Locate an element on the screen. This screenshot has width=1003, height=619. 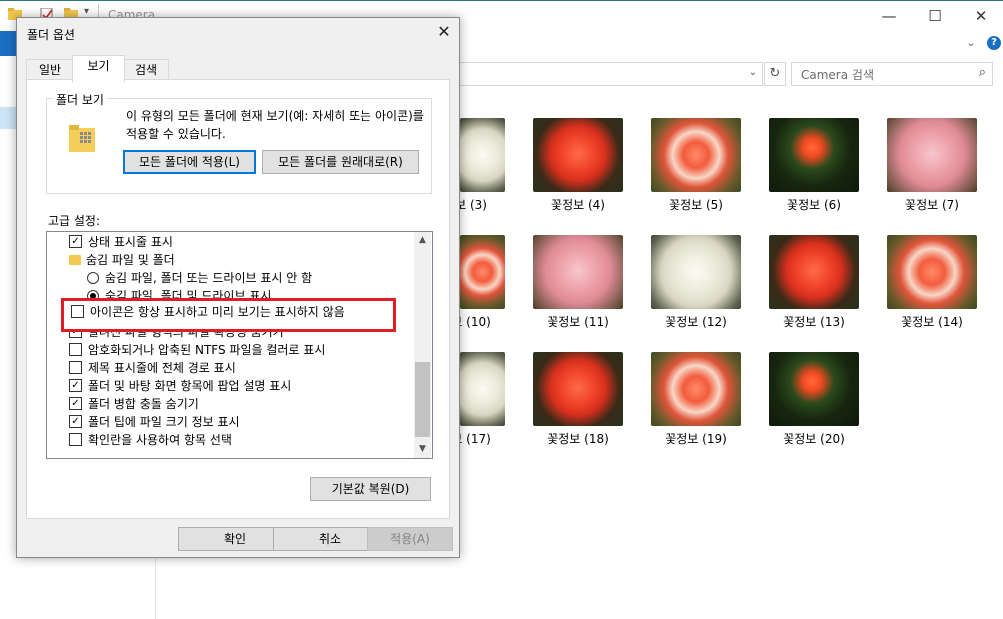
apply-button: 적용(A) is located at coordinates (410, 539).